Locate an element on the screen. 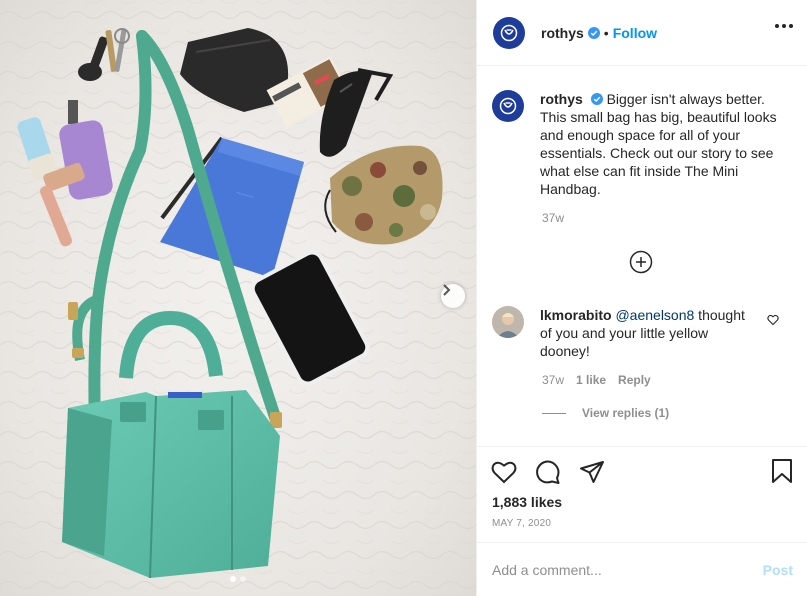 Image resolution: width=807 pixels, height=596 pixels. post-comment-button: Post is located at coordinates (778, 570).